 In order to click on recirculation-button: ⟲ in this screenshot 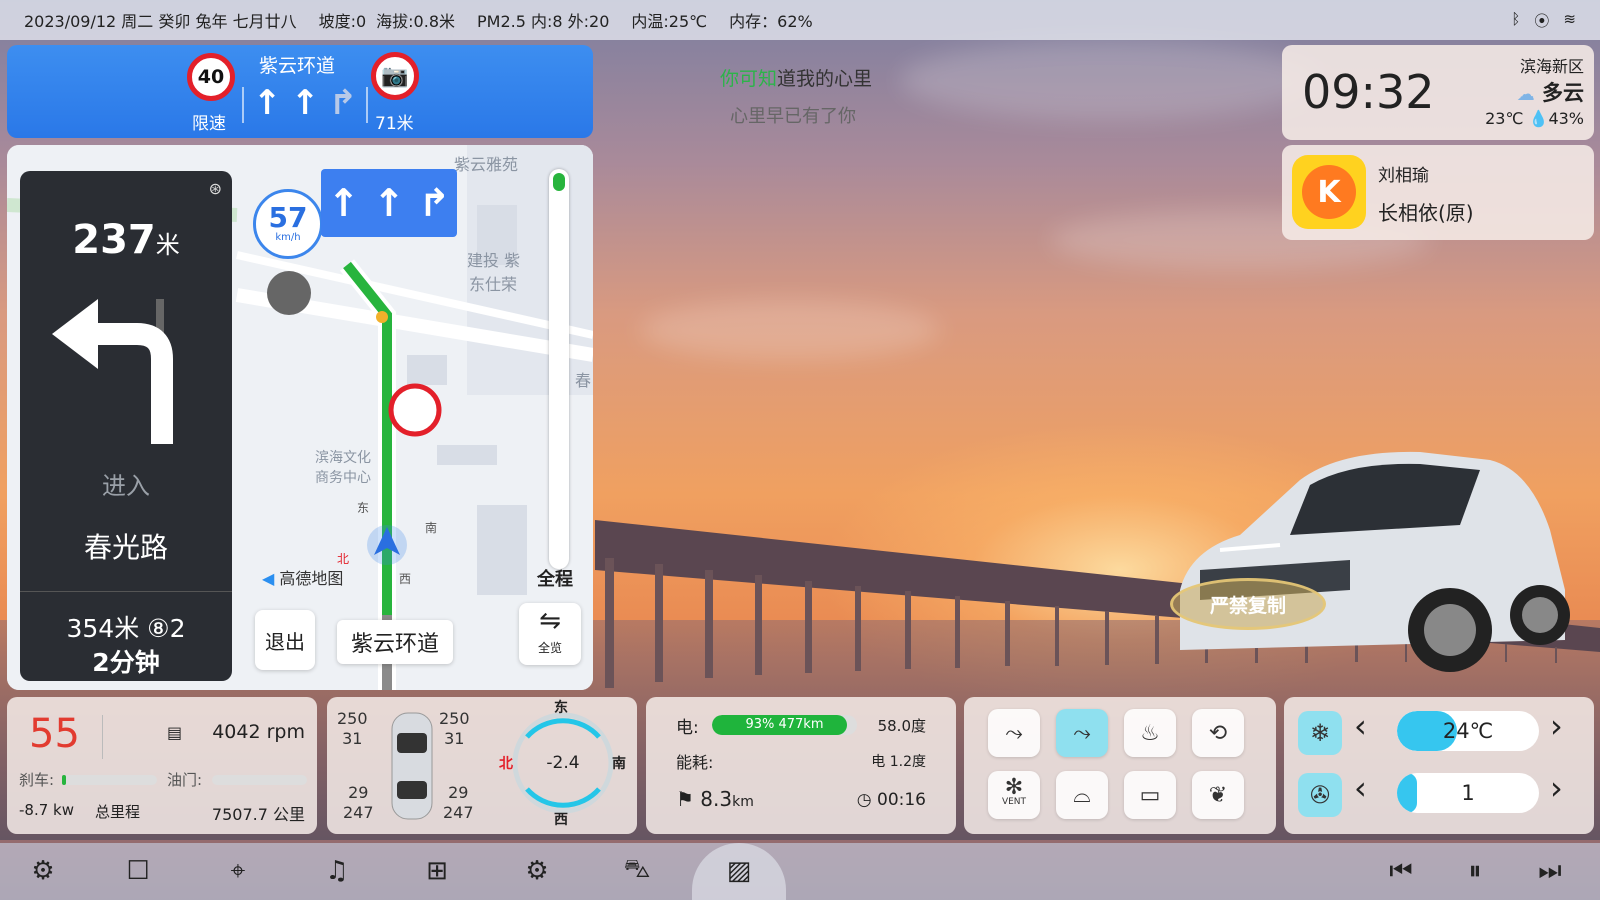, I will do `click(1218, 733)`.